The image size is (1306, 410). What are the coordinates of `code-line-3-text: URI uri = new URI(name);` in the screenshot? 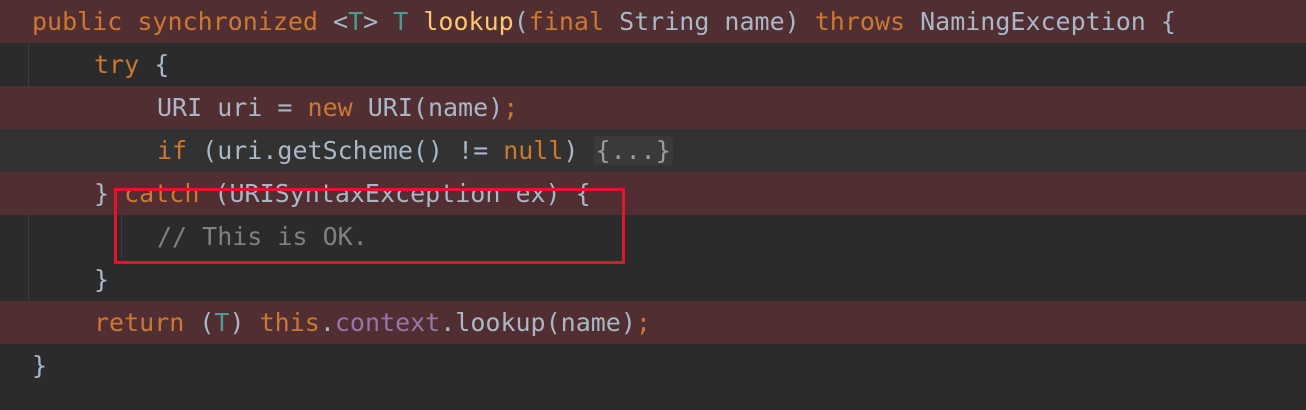 It's located at (337, 107).